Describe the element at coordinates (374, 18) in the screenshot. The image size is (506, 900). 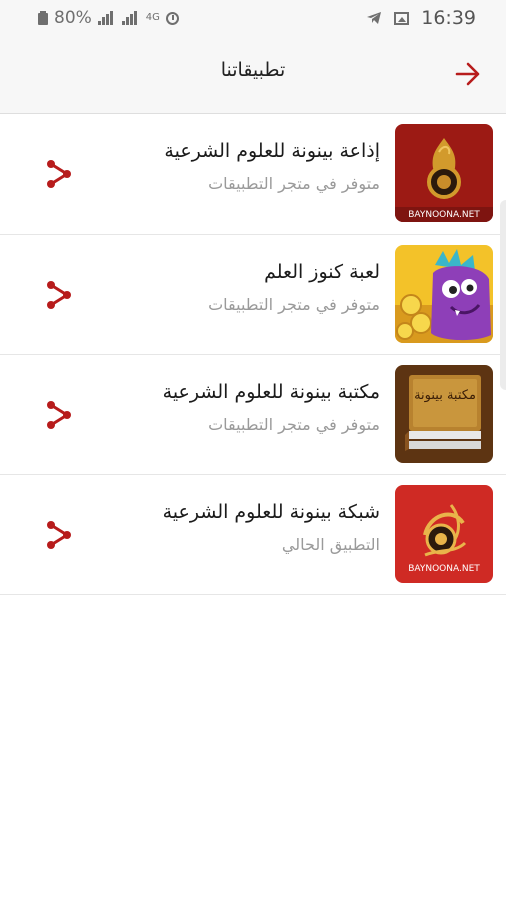
I see `telegram-icon` at that location.